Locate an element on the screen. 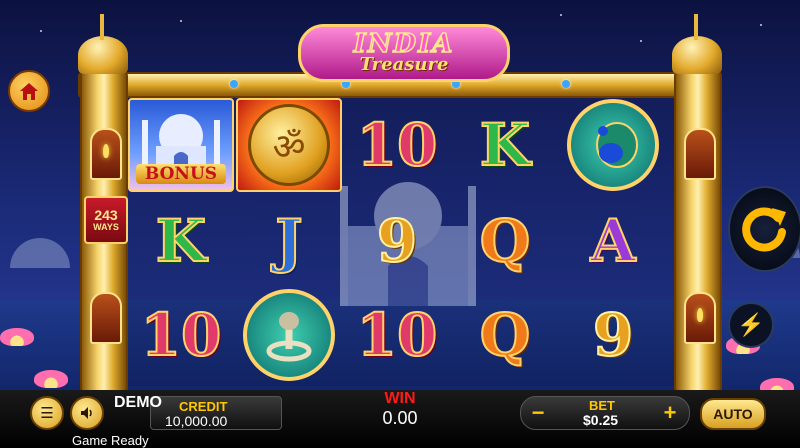 This screenshot has width=800, height=448. menu-button: ☰ is located at coordinates (47, 413).